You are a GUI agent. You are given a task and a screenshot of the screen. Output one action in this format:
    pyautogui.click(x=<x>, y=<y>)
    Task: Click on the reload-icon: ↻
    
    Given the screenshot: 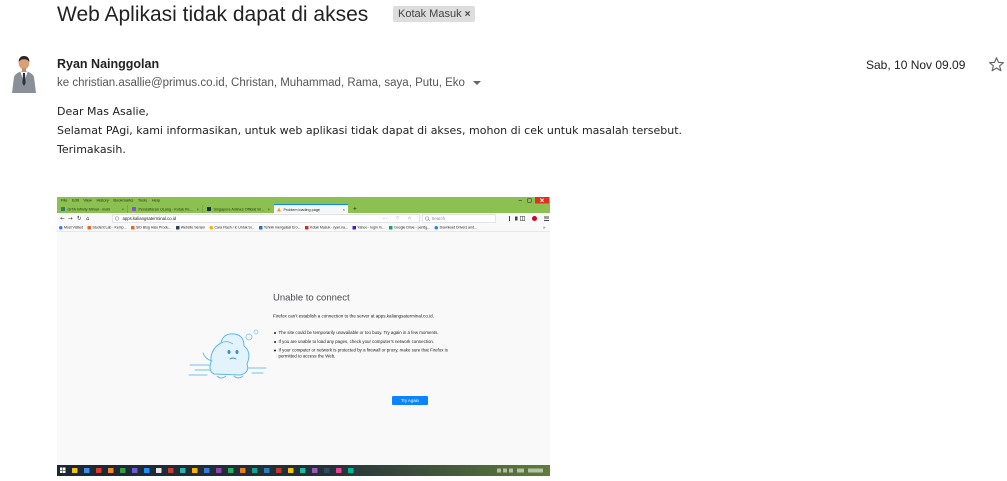 What is the action you would take?
    pyautogui.click(x=79, y=218)
    